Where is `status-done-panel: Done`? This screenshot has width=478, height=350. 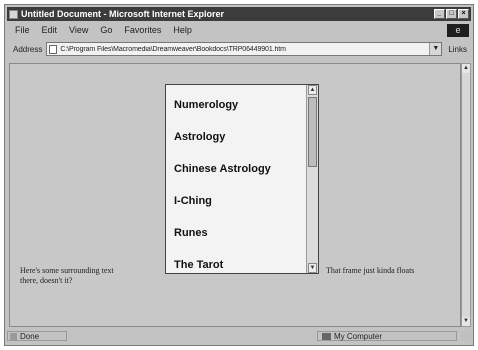 status-done-panel: Done is located at coordinates (37, 336).